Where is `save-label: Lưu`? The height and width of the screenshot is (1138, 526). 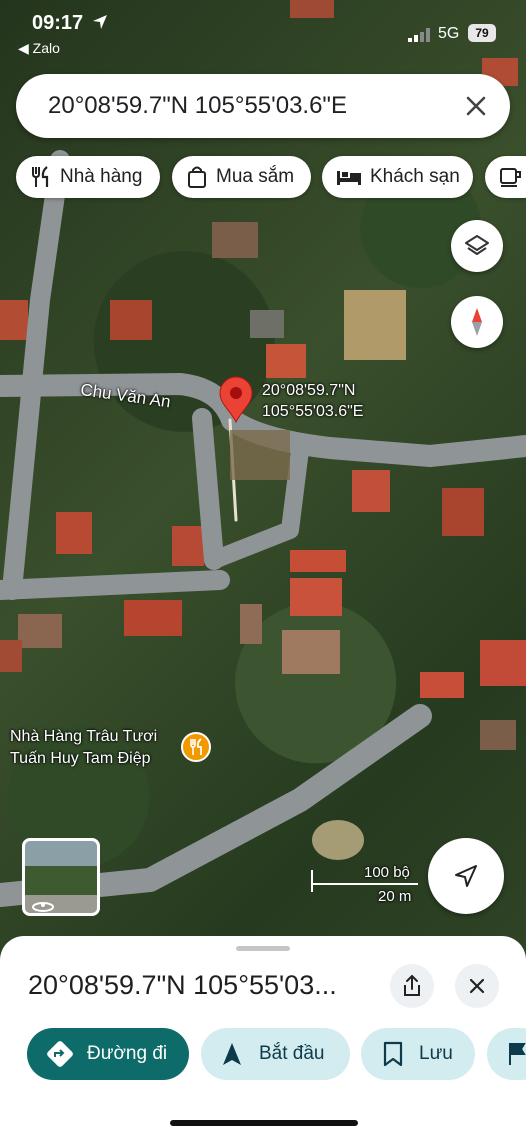 save-label: Lưu is located at coordinates (436, 1053).